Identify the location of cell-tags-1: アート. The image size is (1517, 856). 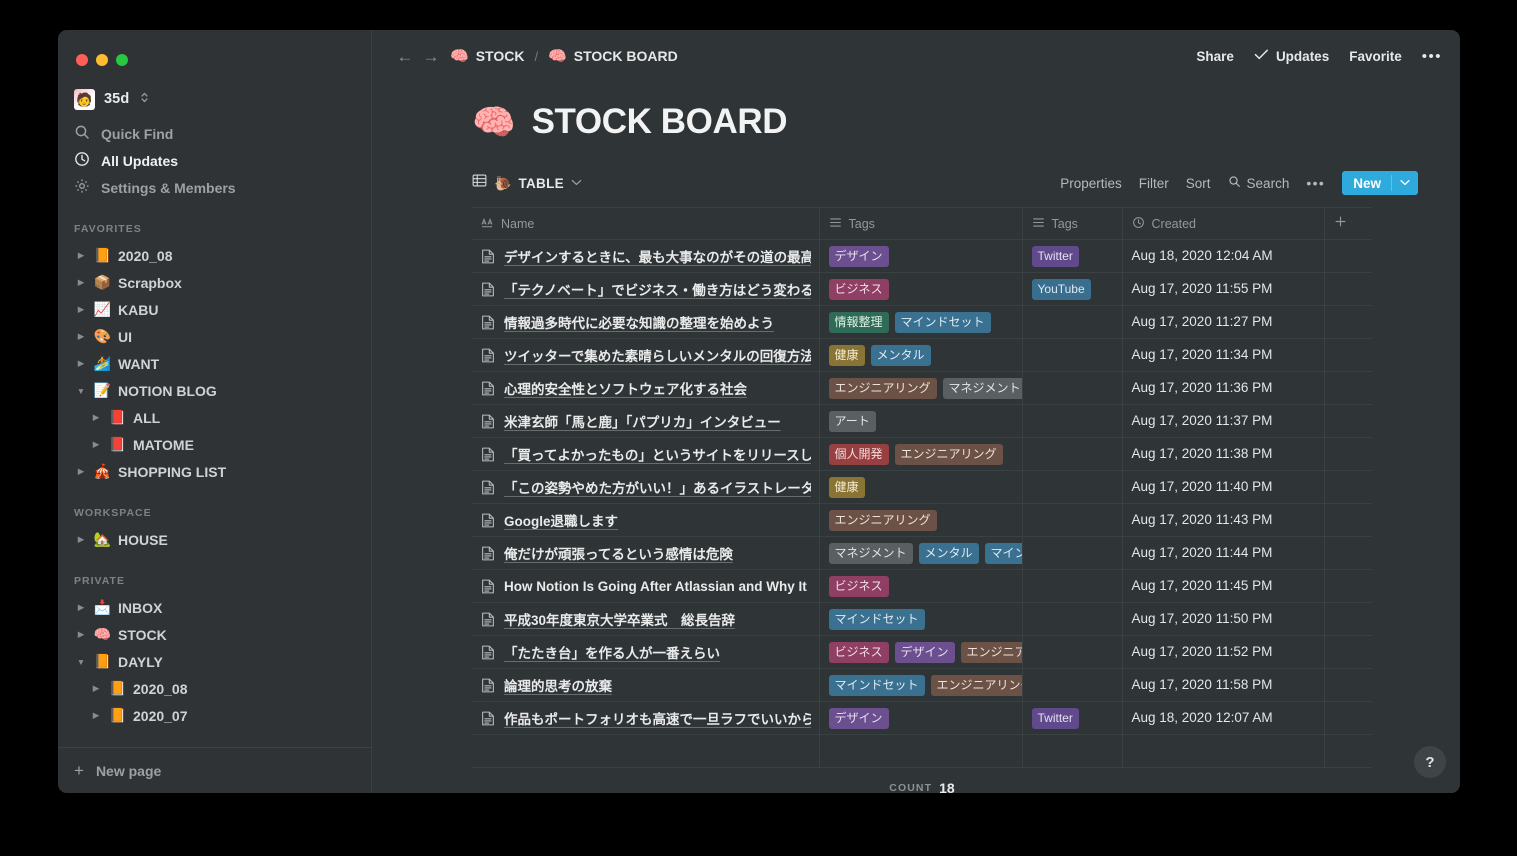
(921, 421).